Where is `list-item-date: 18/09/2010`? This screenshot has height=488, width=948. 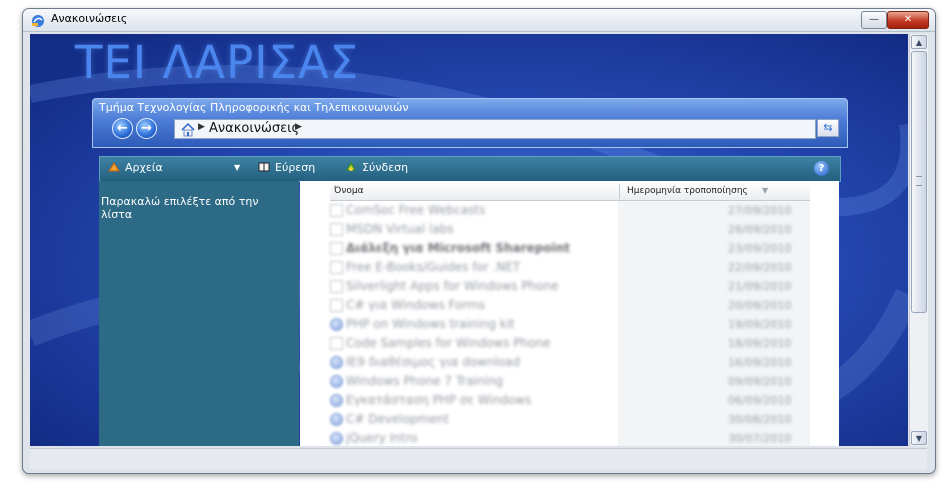
list-item-date: 18/09/2010 is located at coordinates (760, 343).